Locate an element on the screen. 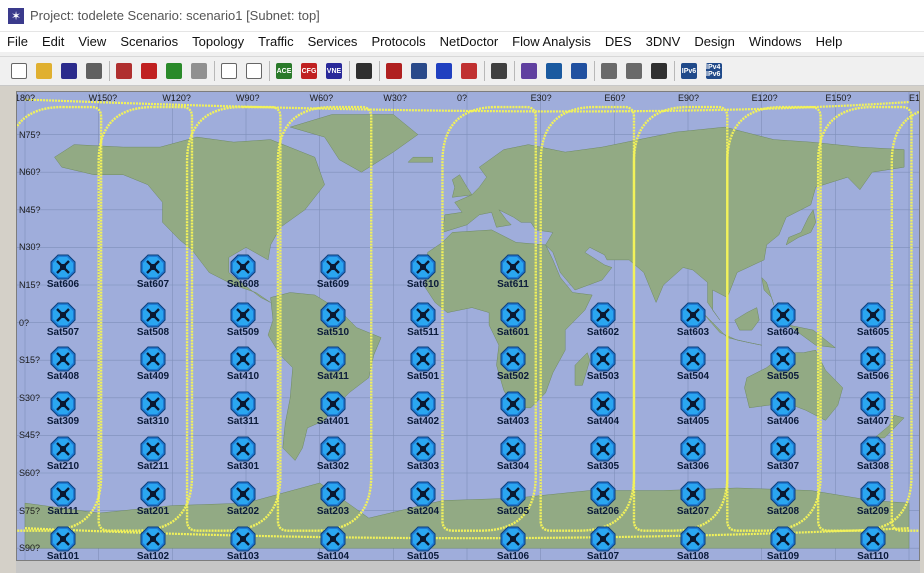  failure-impact-button is located at coordinates (469, 71).